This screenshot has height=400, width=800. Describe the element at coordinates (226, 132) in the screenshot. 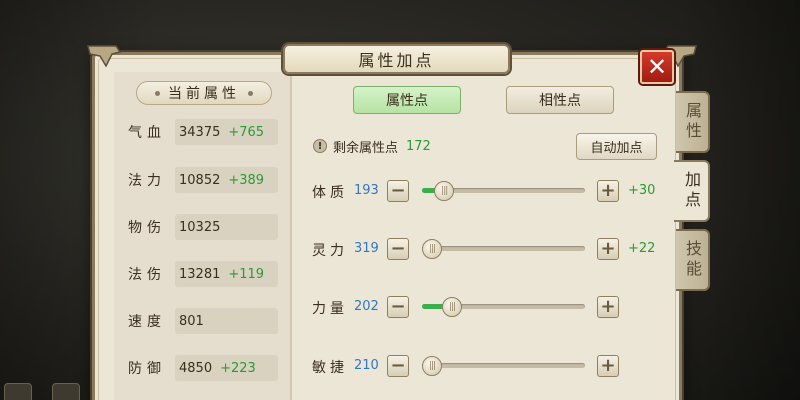

I see `stat-value-box: 34375 +765` at that location.